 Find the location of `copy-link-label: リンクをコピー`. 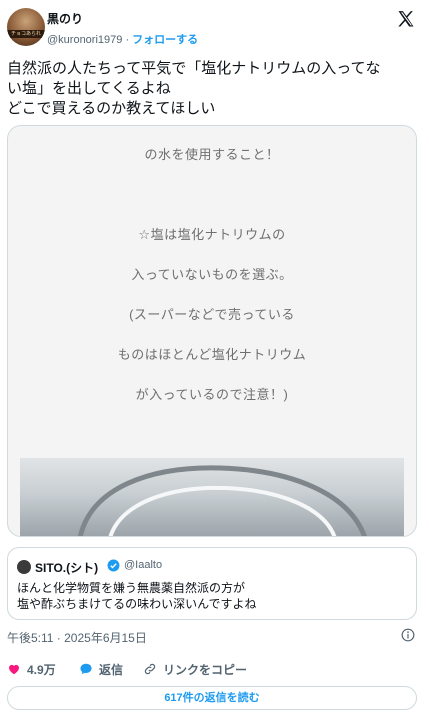

copy-link-label: リンクをコピー is located at coordinates (205, 669).